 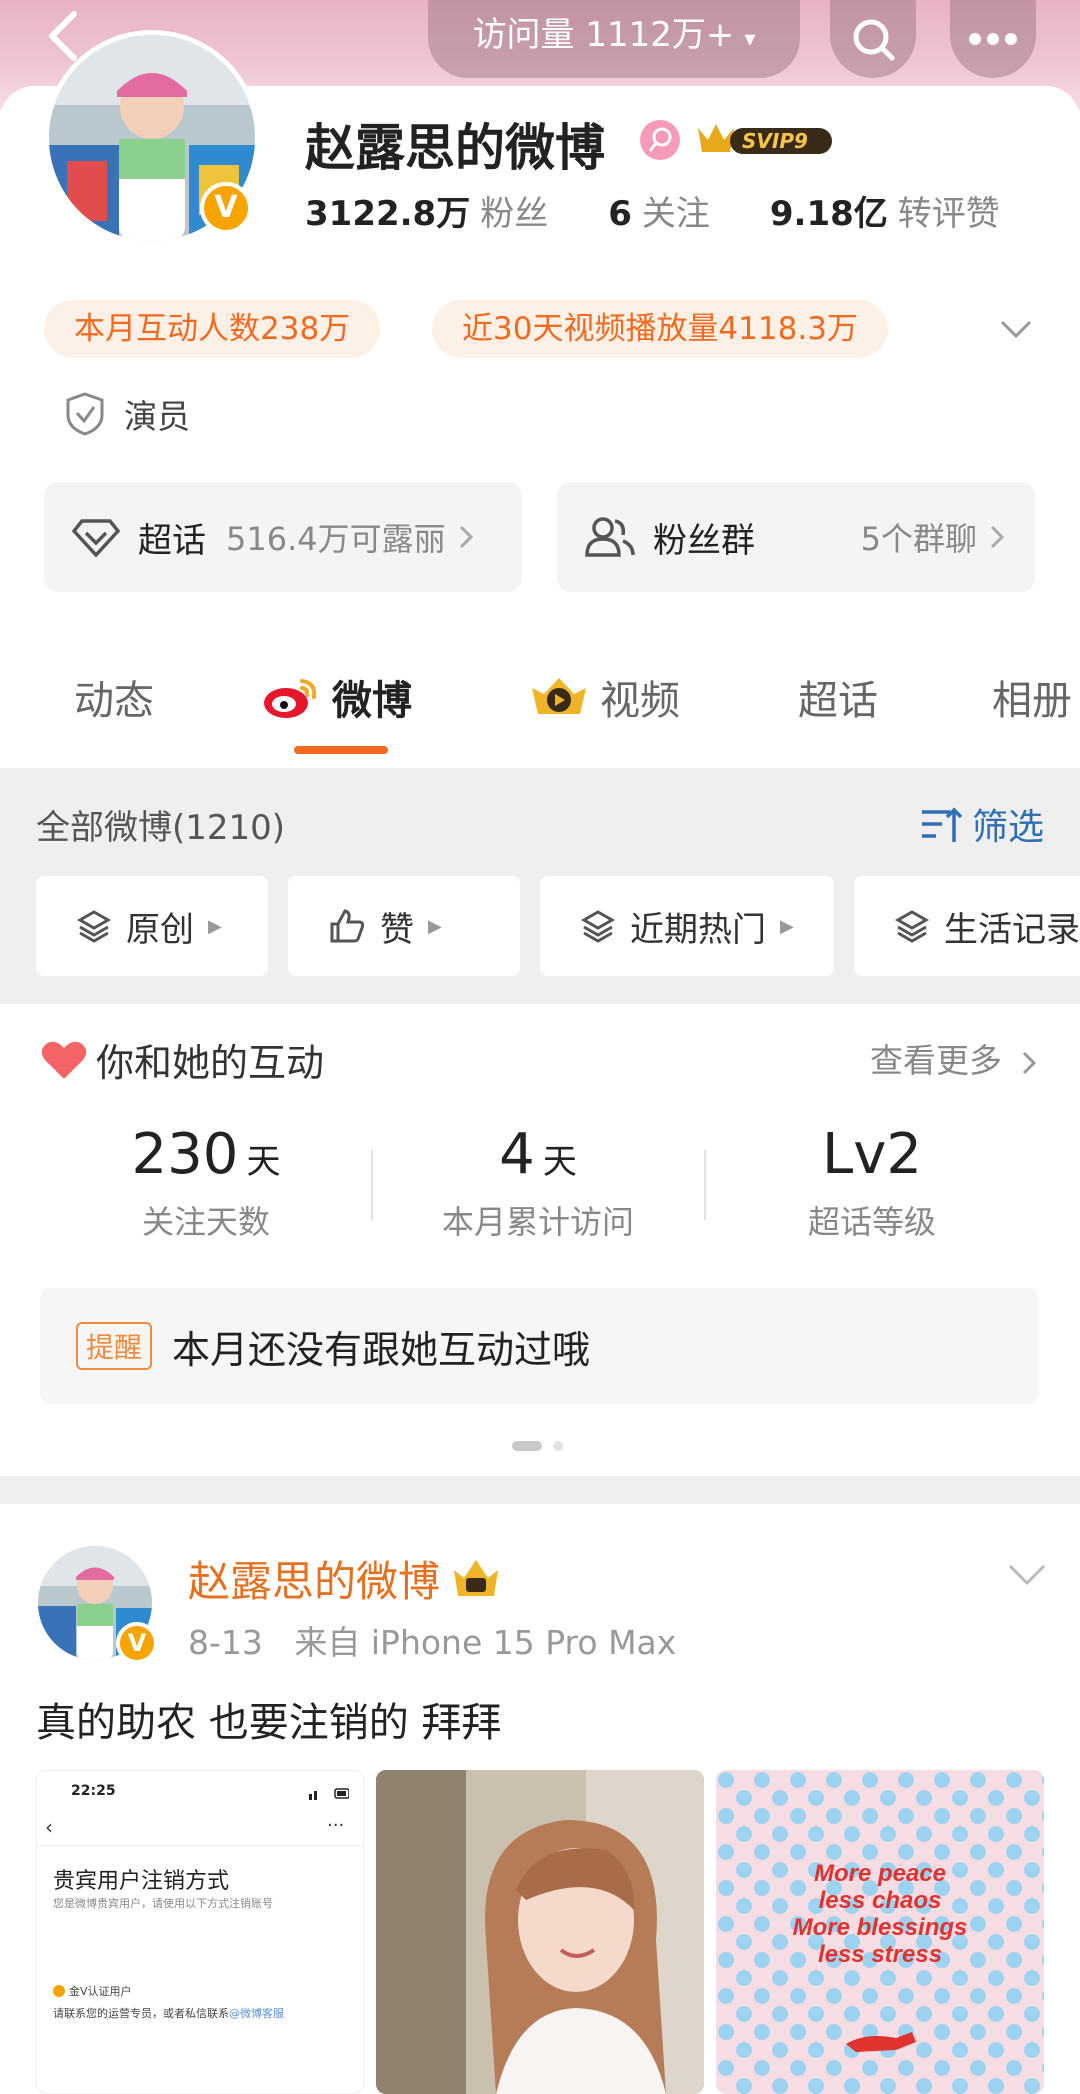 I want to click on interaction-title: 你和她的互动, so click(x=182, y=1059).